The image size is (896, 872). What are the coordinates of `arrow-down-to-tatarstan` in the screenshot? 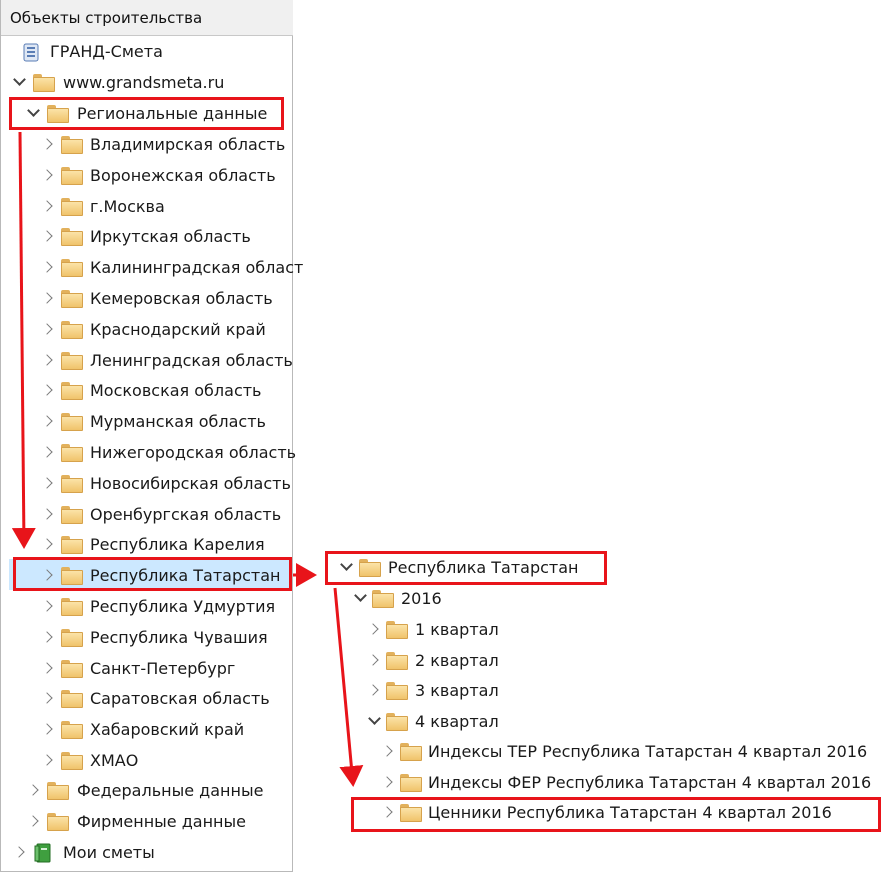 It's located at (23, 340).